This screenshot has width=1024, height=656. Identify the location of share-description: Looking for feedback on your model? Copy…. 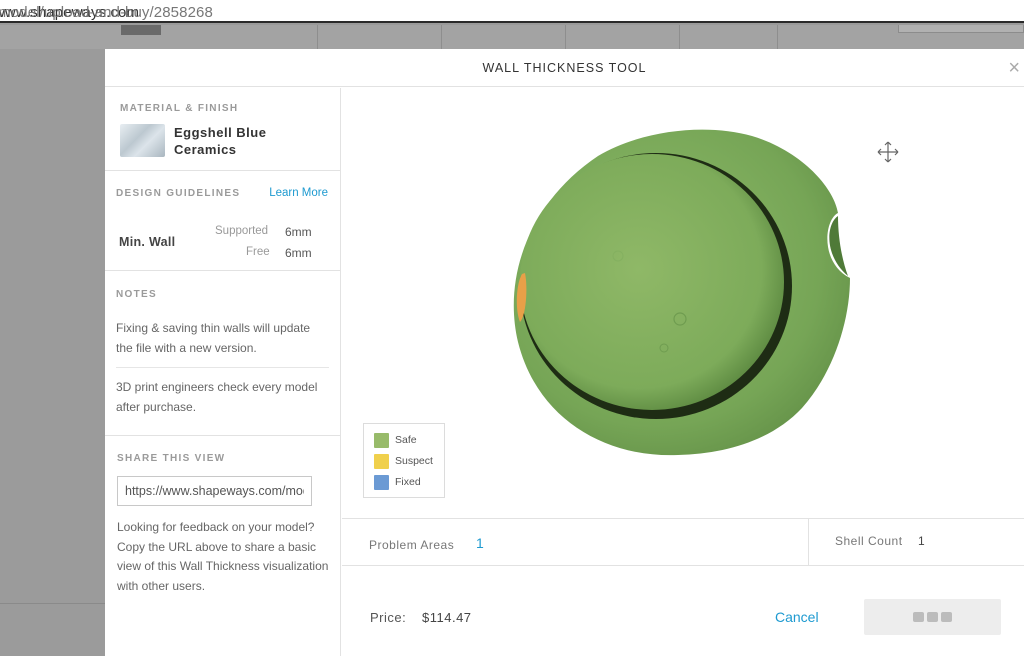
(223, 556).